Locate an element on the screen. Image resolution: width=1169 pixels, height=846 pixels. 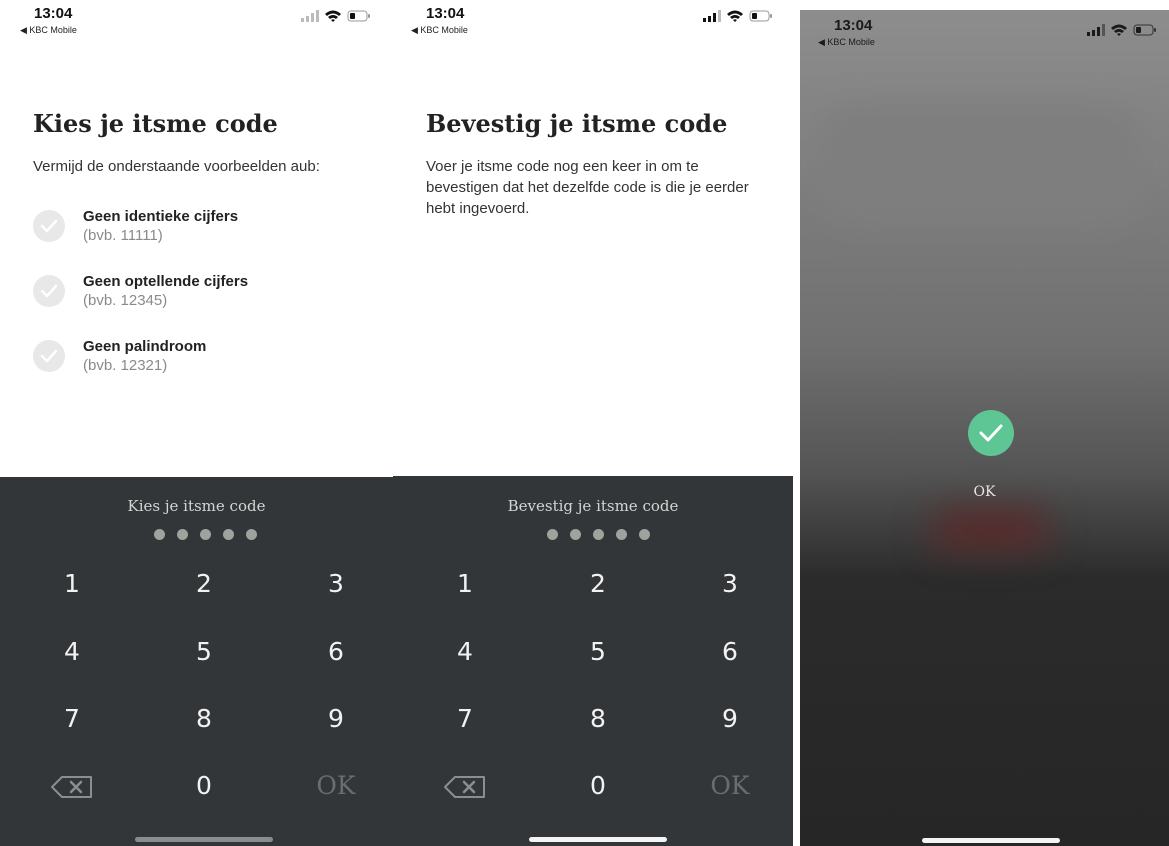
page-title: Kies je itsme code is located at coordinates (155, 123).